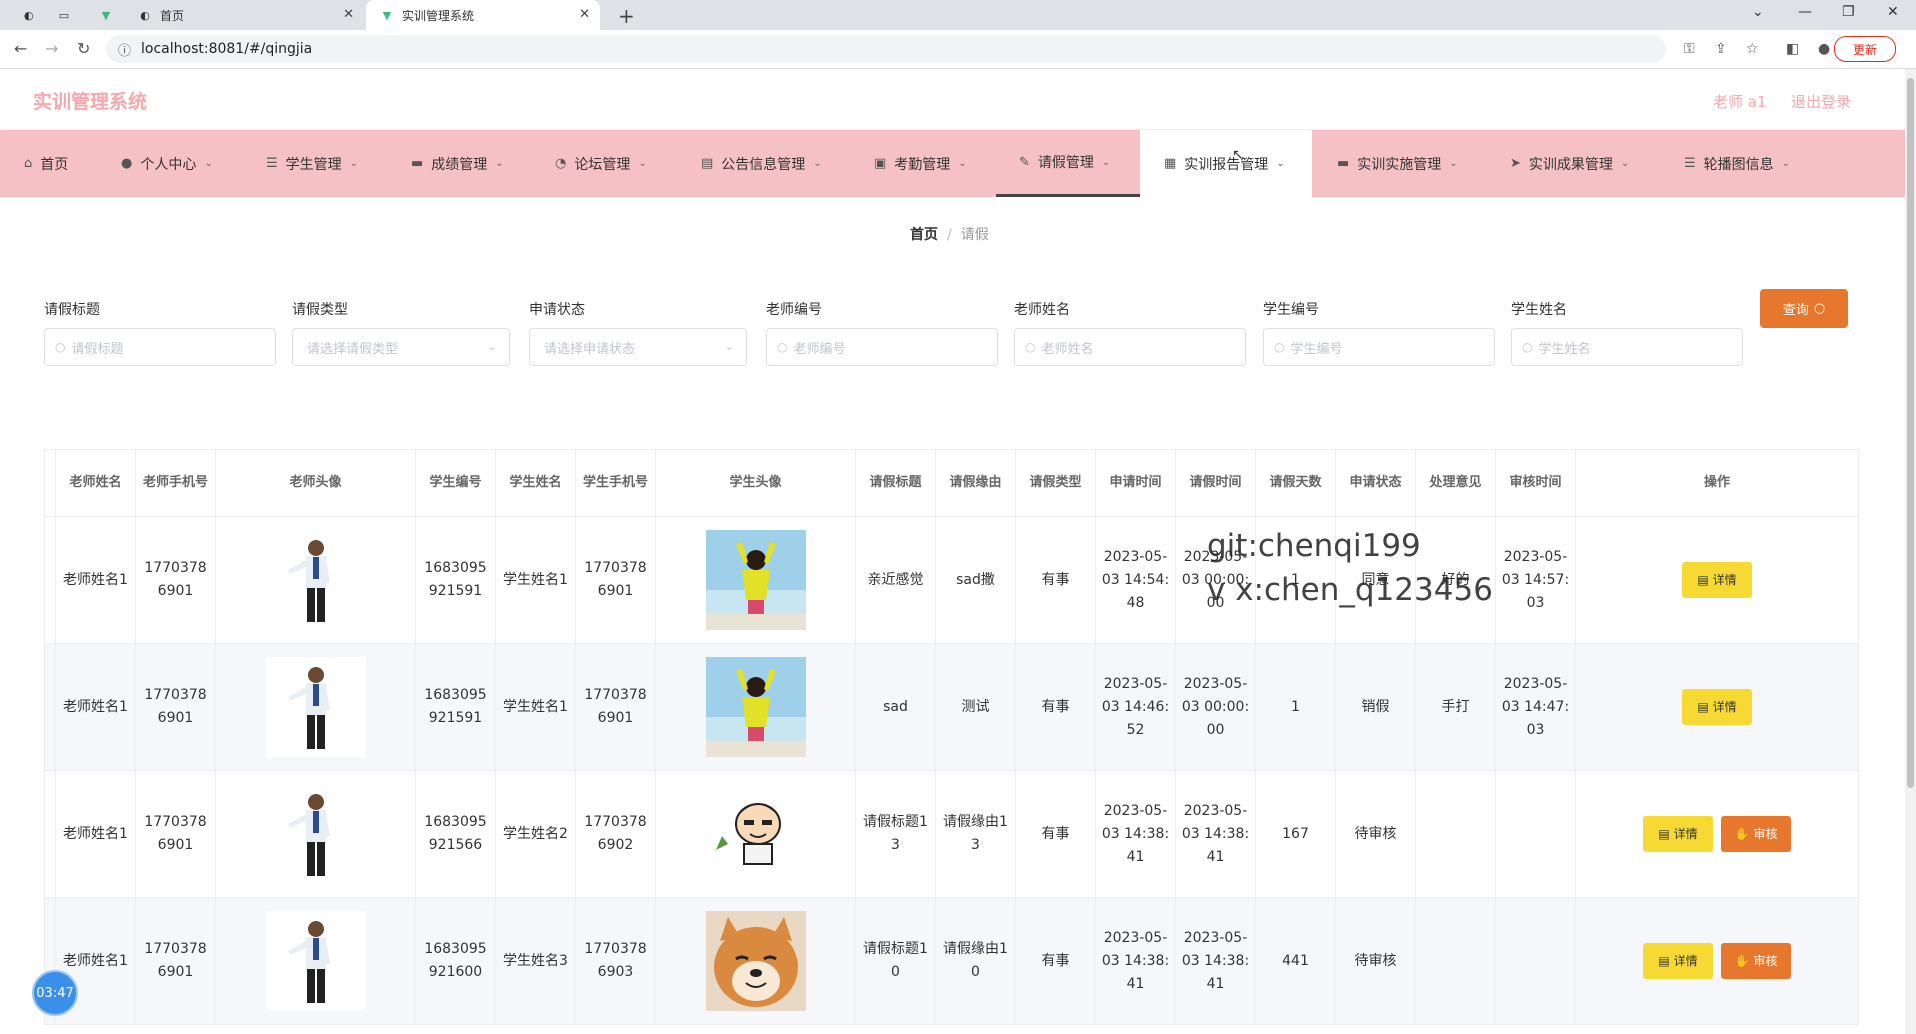  I want to click on browser-tab: ▭, so click(61, 15).